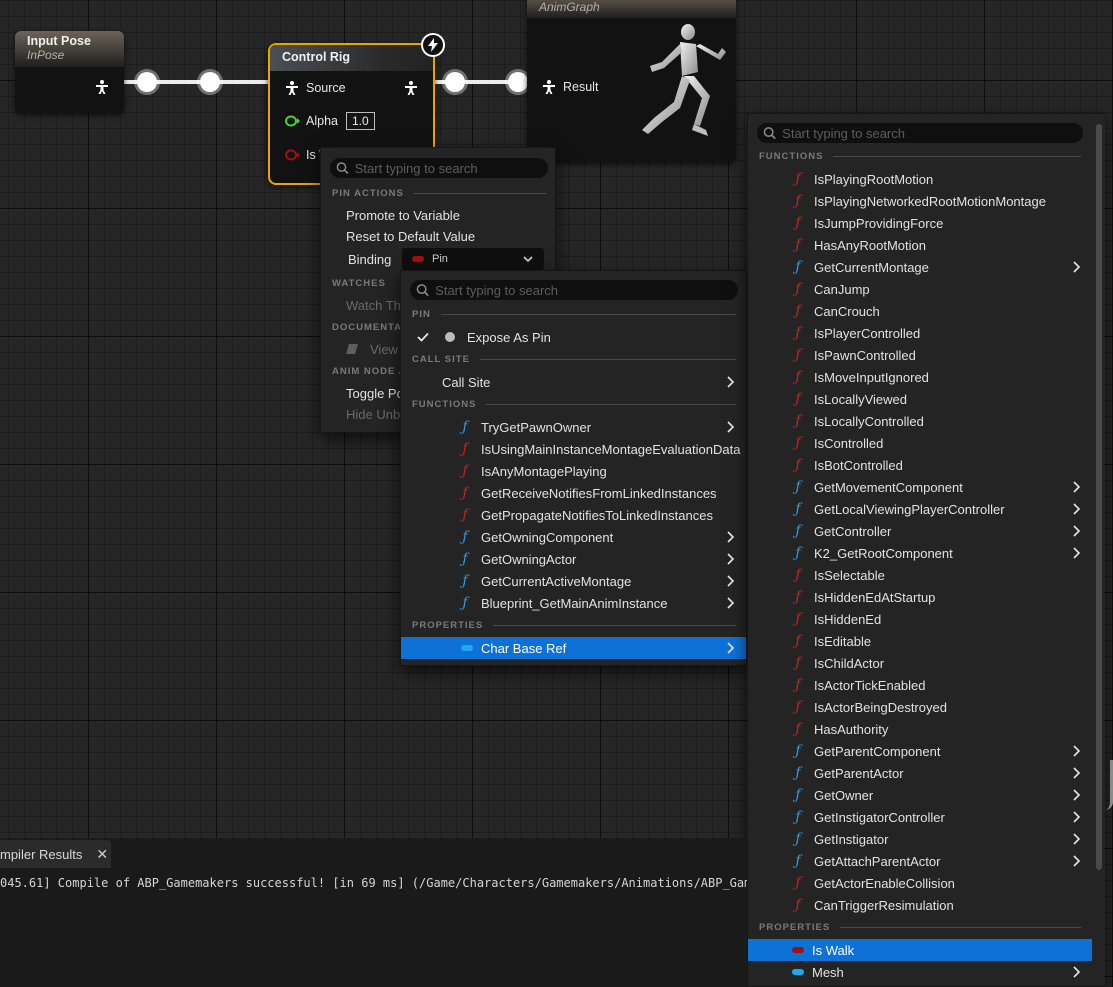  I want to click on output-pose-node: AnimGraph Result, so click(631, 81).